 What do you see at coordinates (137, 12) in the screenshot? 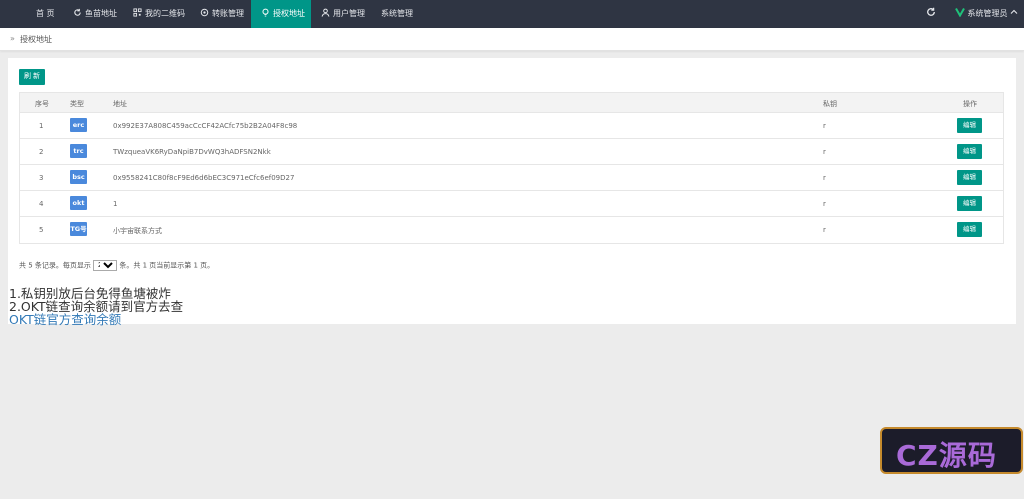
I see `qrcode-icon` at bounding box center [137, 12].